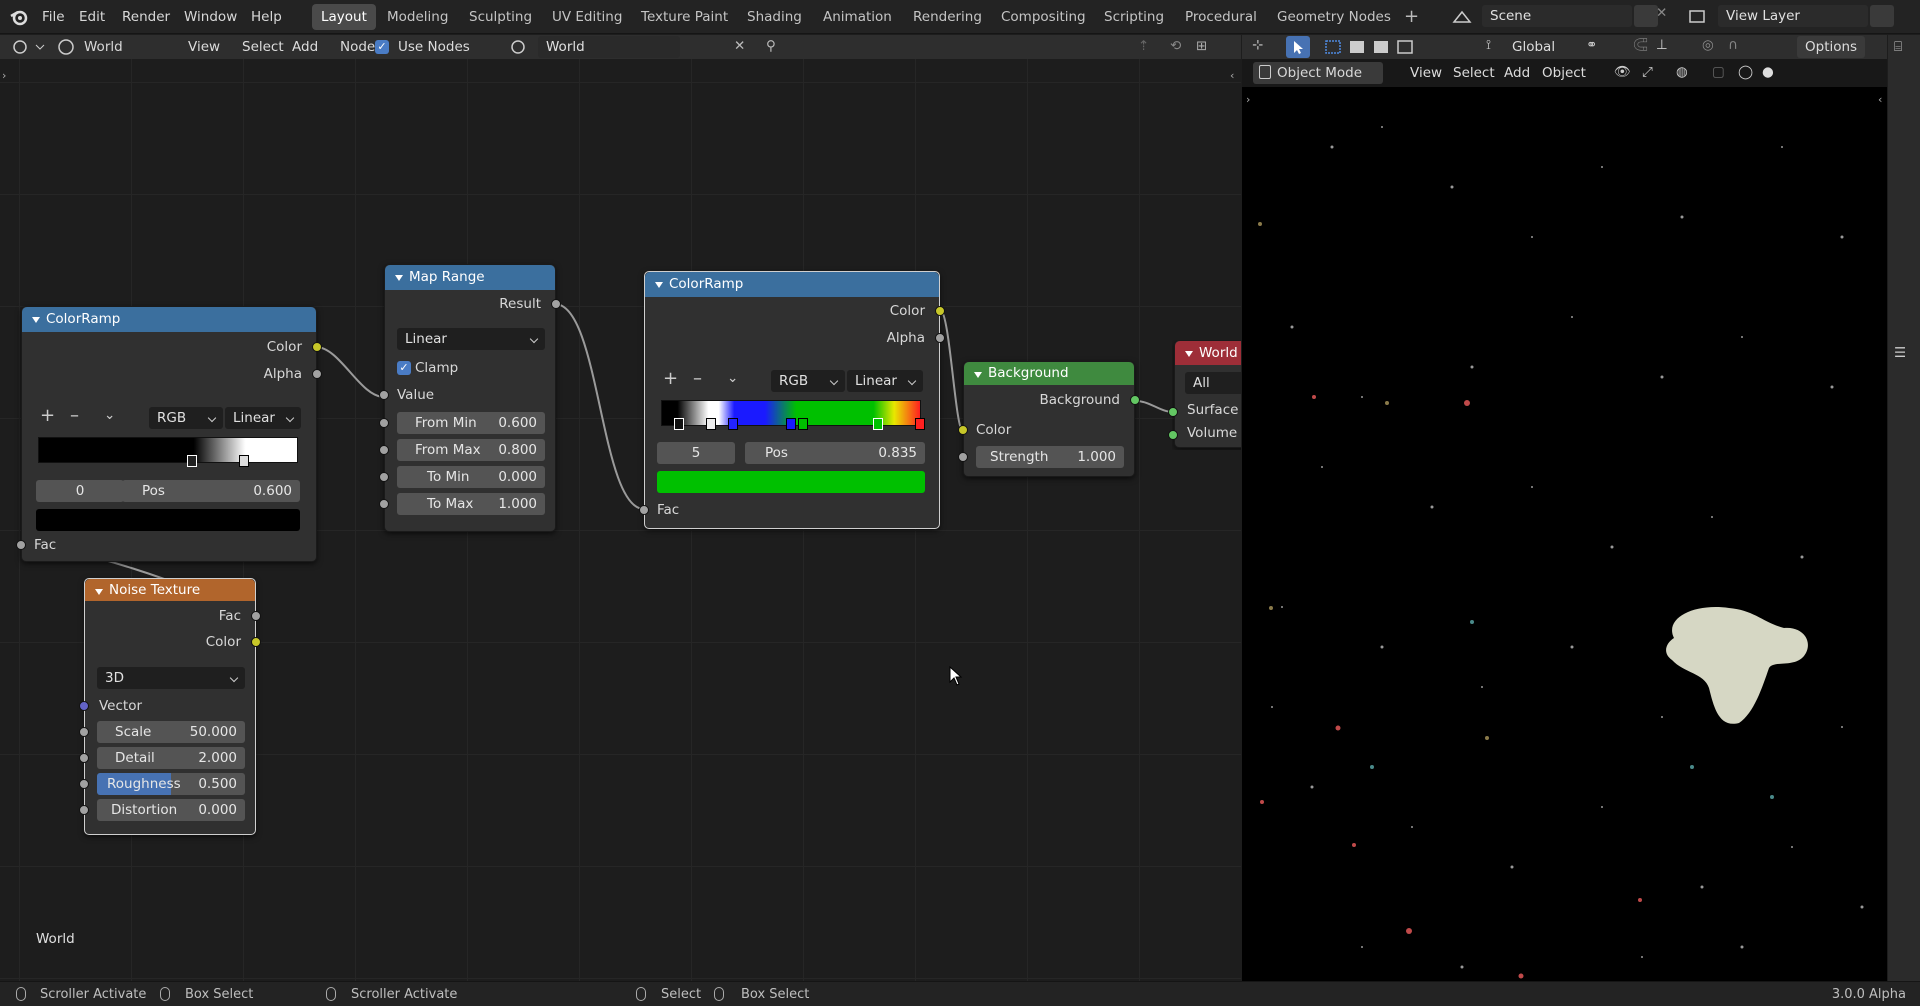 Image resolution: width=1920 pixels, height=1006 pixels. Describe the element at coordinates (170, 590) in the screenshot. I see `noise-texture-header: Noise Texture` at that location.